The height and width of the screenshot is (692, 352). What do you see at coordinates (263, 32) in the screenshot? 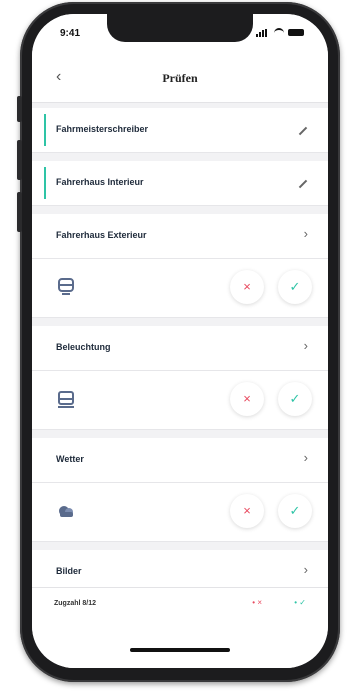
I see `signal-icon` at bounding box center [263, 32].